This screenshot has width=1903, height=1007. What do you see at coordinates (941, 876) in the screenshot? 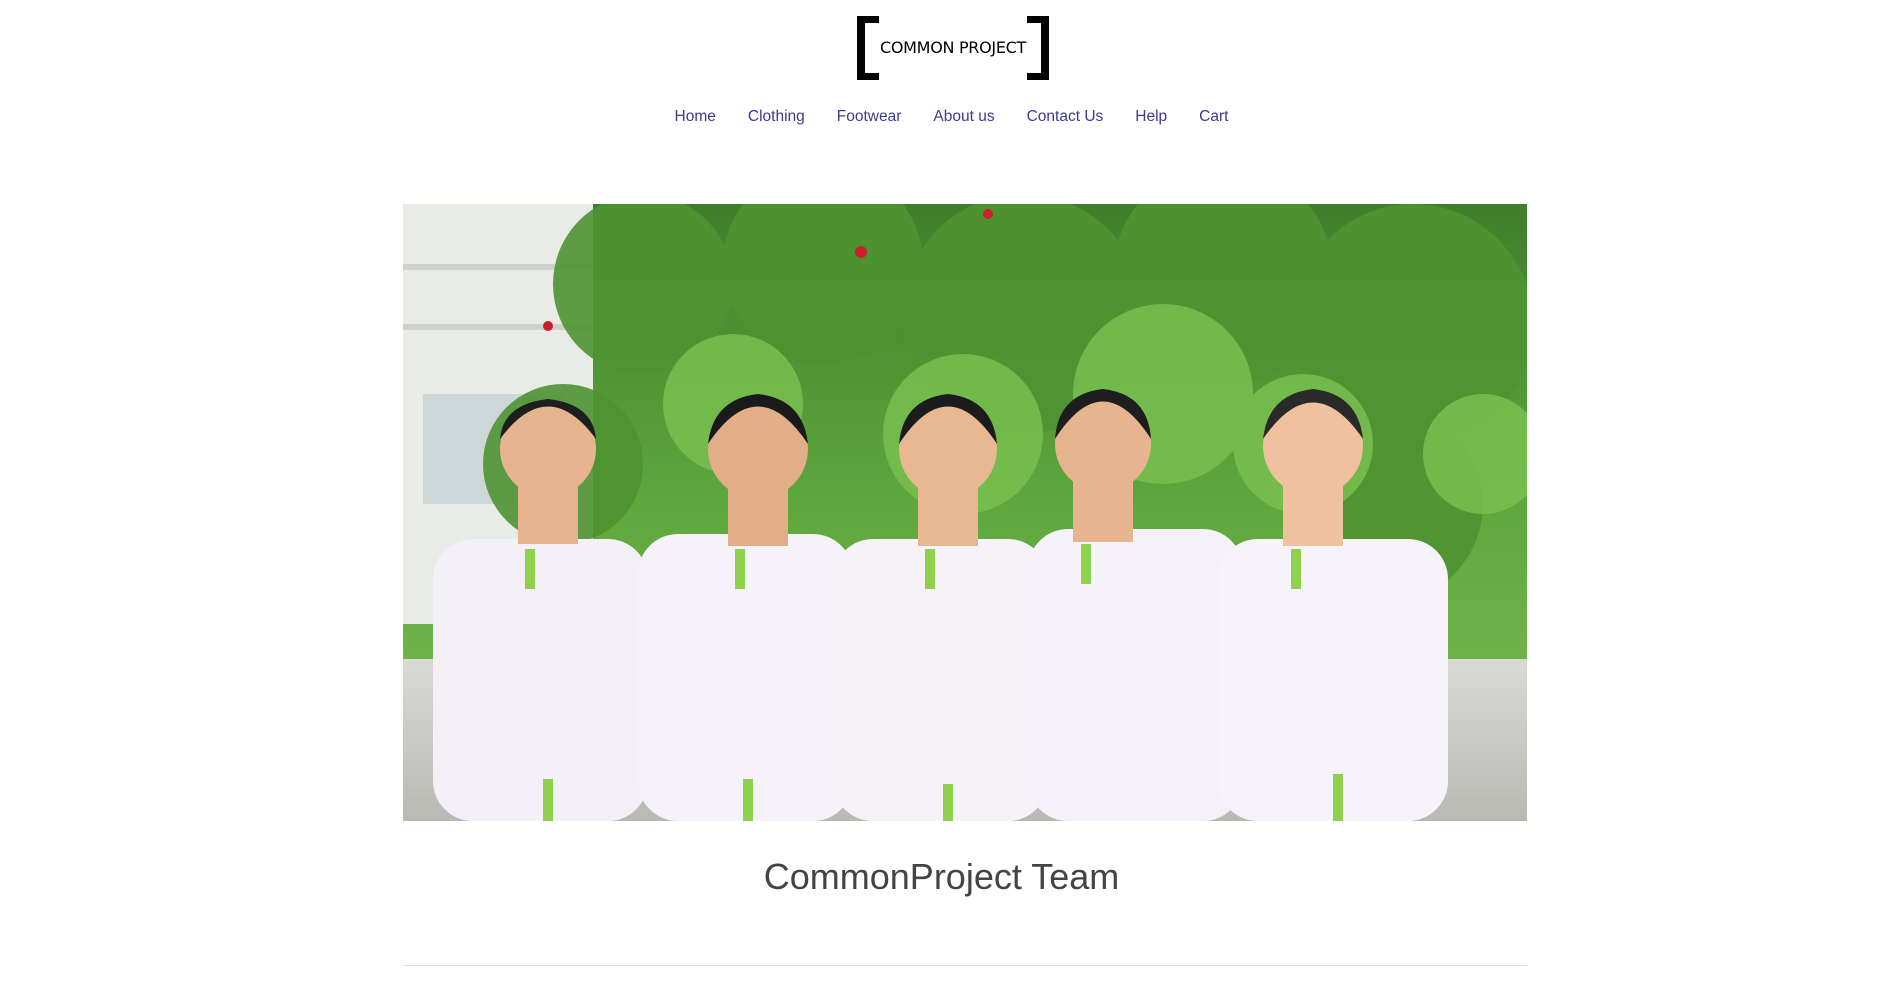
I see `page-title: CommonProject Team` at bounding box center [941, 876].